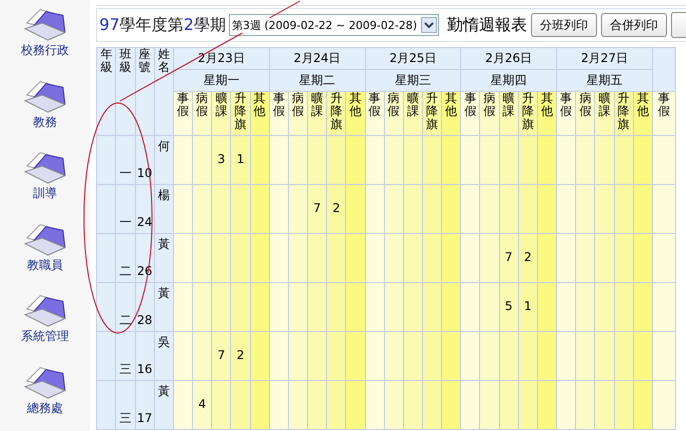 This screenshot has height=431, width=686. What do you see at coordinates (164, 209) in the screenshot?
I see `table-cell: 楊` at bounding box center [164, 209].